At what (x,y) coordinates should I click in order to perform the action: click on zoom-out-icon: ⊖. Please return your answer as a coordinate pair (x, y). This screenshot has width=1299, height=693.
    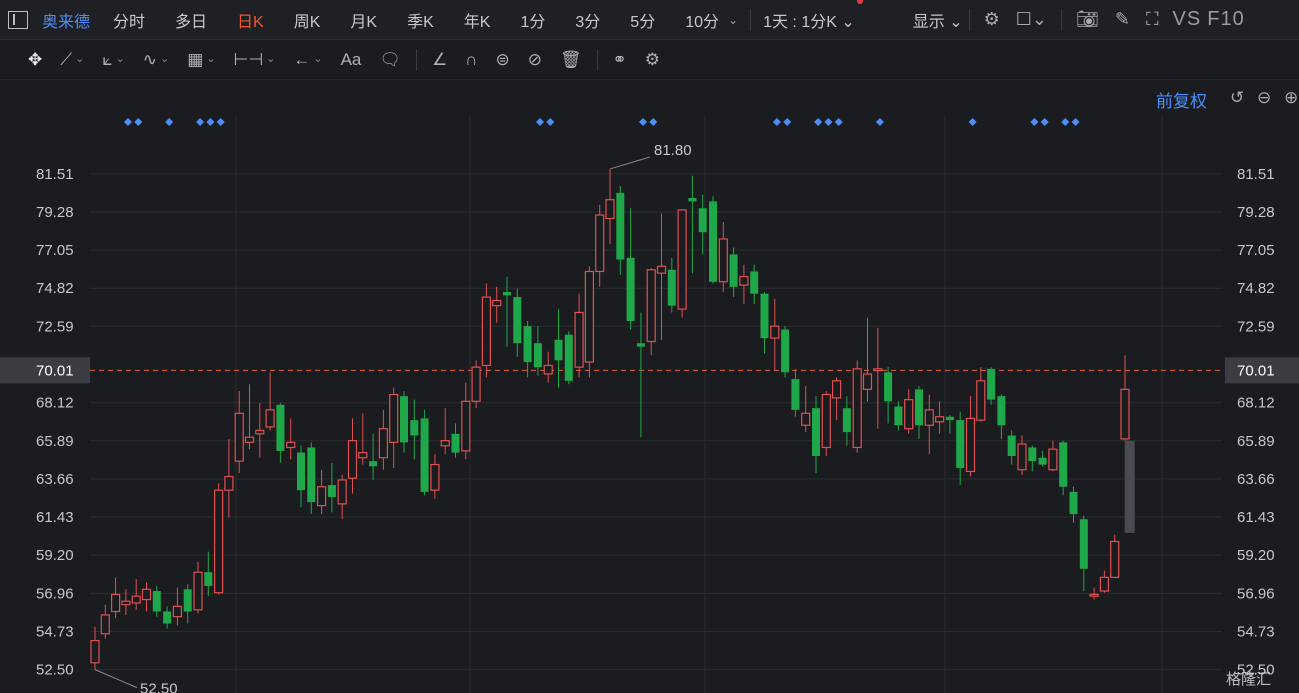
    Looking at the image, I should click on (1264, 98).